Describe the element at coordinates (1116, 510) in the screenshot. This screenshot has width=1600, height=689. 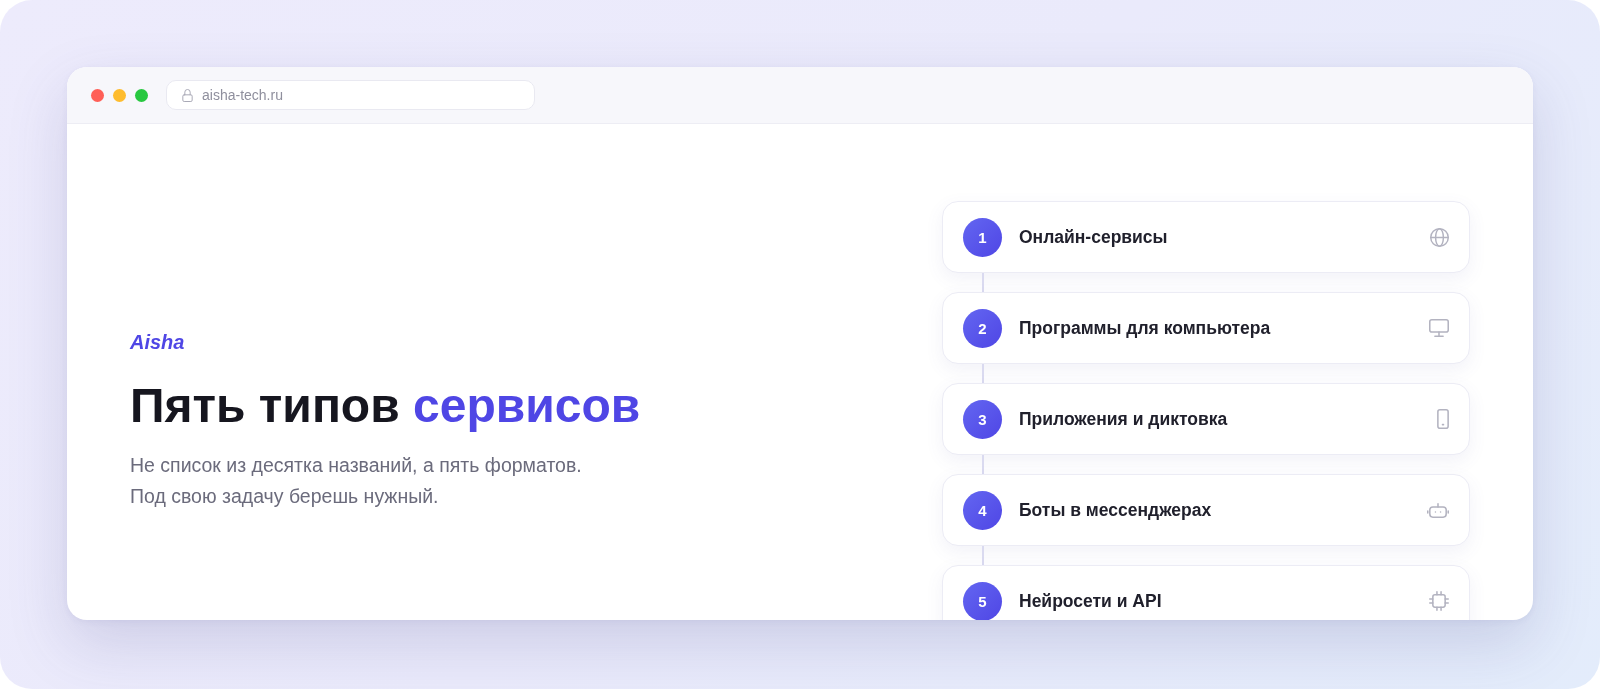
I see `service-title: Боты в мессенджерах` at that location.